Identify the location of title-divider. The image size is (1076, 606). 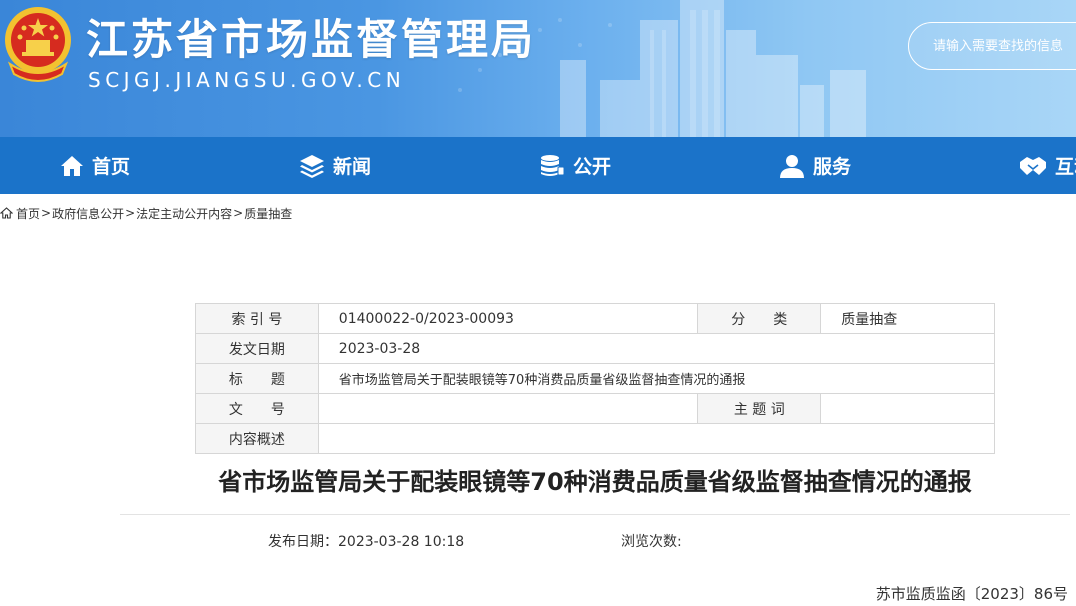
(595, 514).